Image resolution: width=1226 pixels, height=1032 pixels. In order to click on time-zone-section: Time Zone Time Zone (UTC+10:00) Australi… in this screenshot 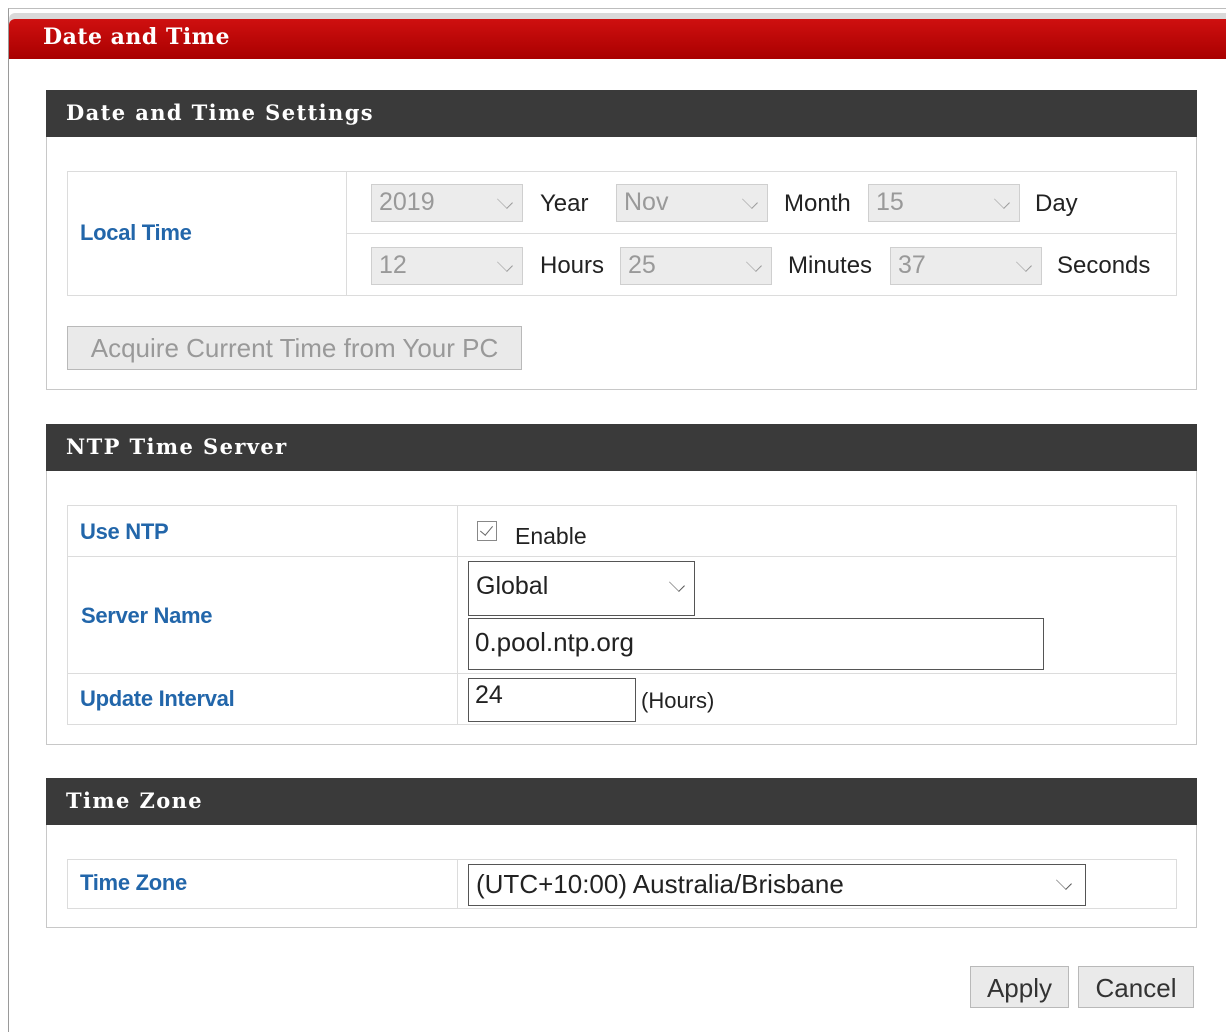, I will do `click(621, 853)`.